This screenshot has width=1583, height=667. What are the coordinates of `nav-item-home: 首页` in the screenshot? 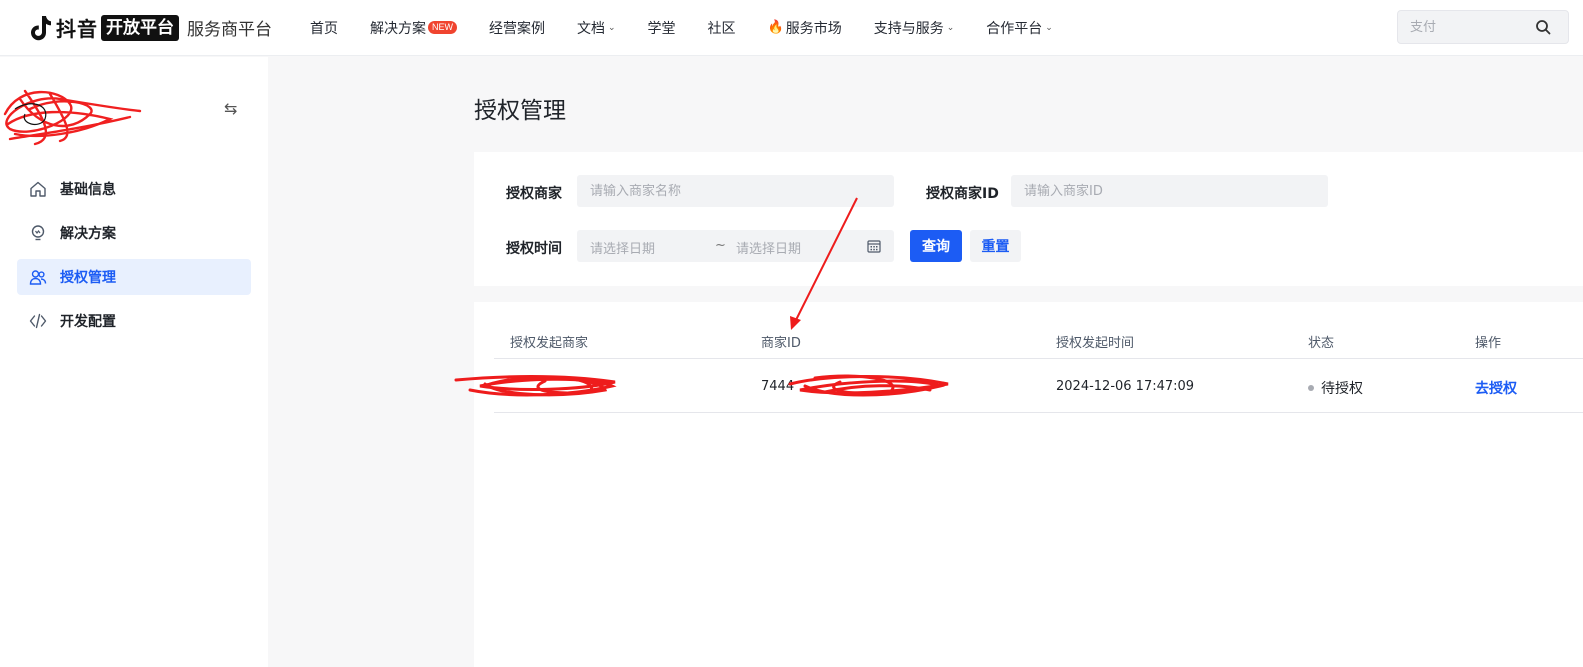 It's located at (324, 28).